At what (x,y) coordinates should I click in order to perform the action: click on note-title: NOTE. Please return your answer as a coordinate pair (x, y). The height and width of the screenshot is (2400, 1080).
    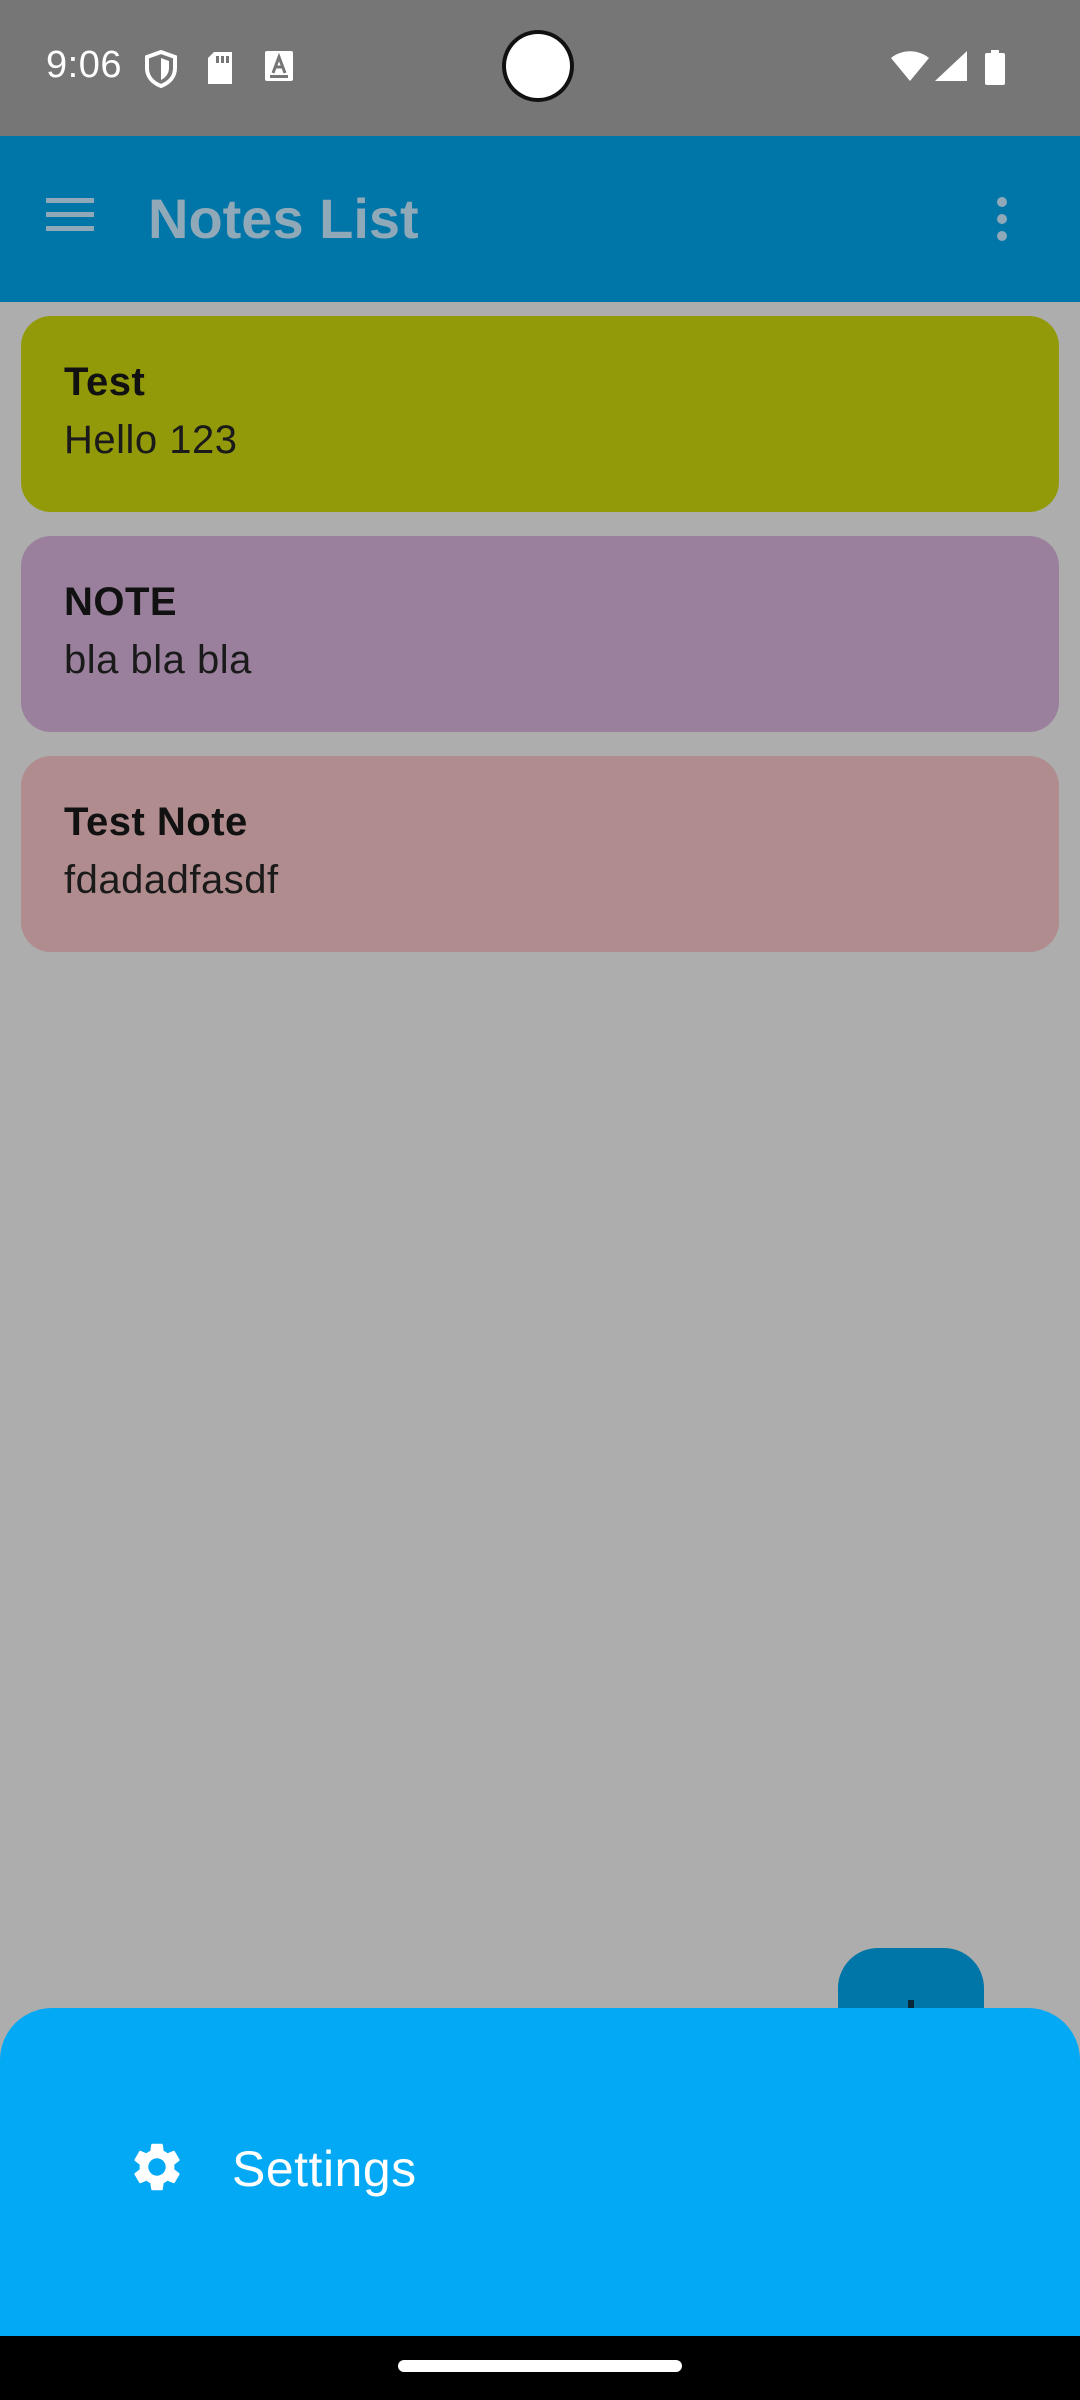
    Looking at the image, I should click on (121, 602).